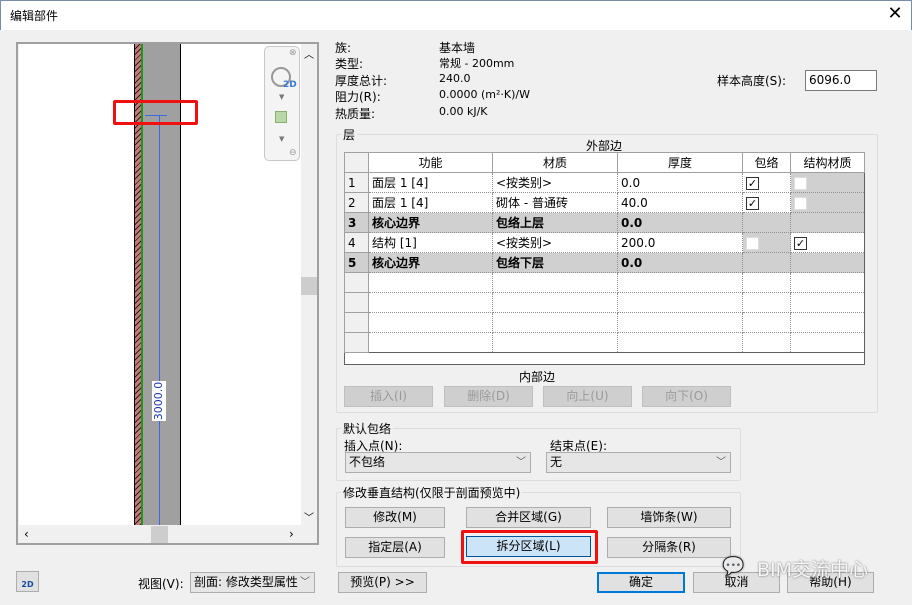 Image resolution: width=912 pixels, height=605 pixels. Describe the element at coordinates (528, 517) in the screenshot. I see `merge-regions-button: 合并区域(G)` at that location.